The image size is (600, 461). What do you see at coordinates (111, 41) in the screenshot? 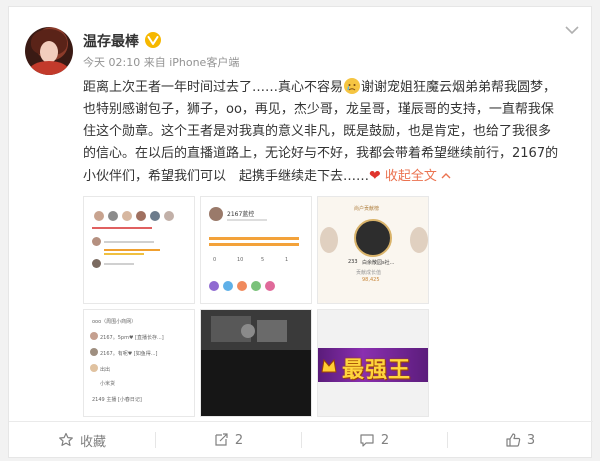
I see `username: 温存最棒` at bounding box center [111, 41].